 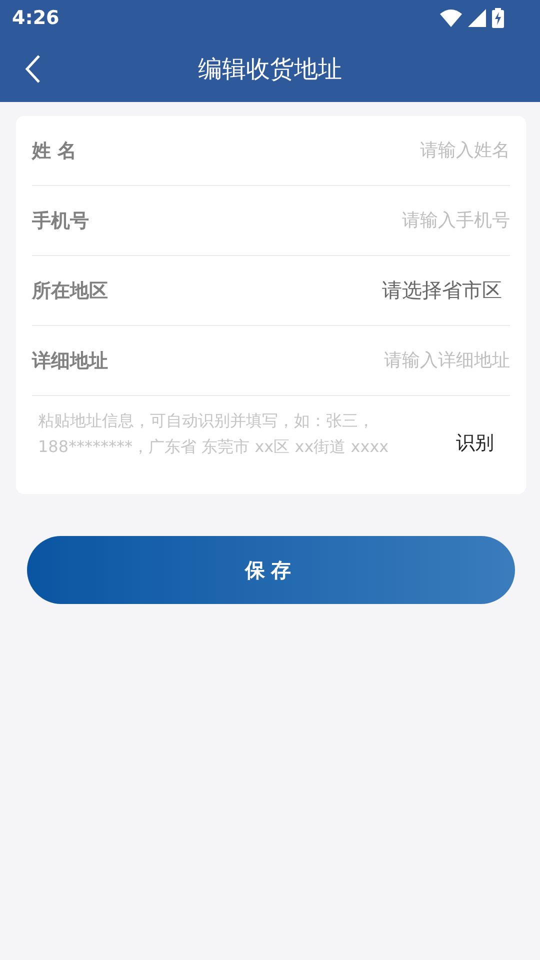 What do you see at coordinates (54, 151) in the screenshot?
I see `field-label: 姓 名` at bounding box center [54, 151].